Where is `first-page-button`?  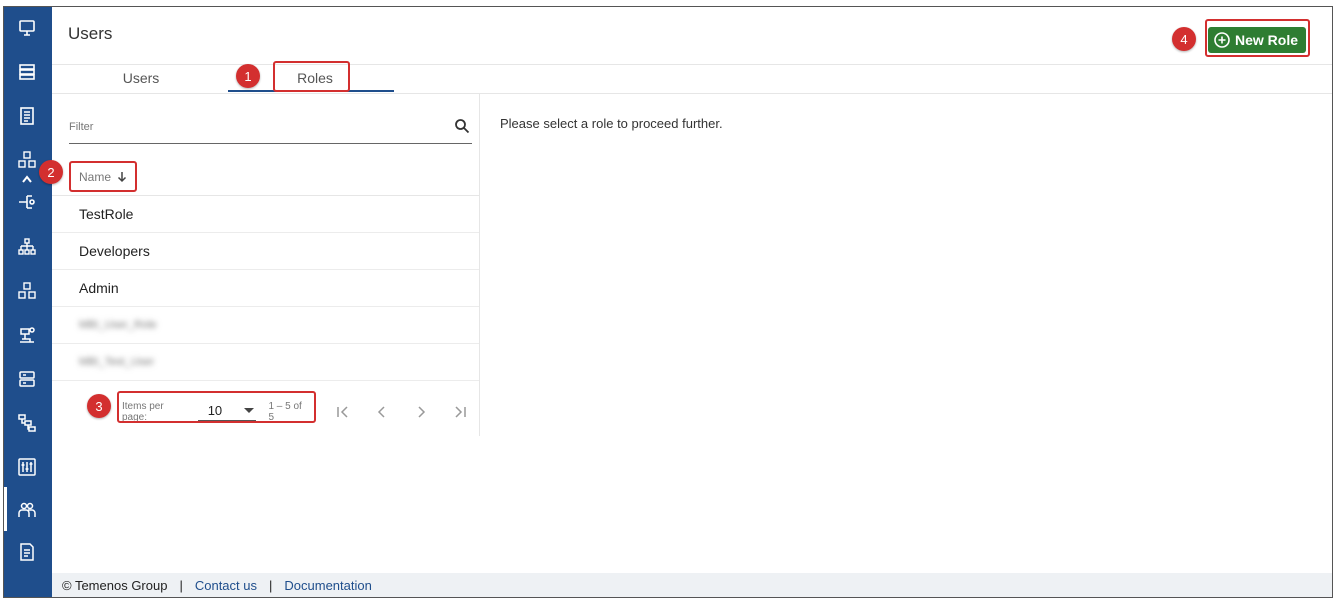
first-page-button is located at coordinates (342, 412).